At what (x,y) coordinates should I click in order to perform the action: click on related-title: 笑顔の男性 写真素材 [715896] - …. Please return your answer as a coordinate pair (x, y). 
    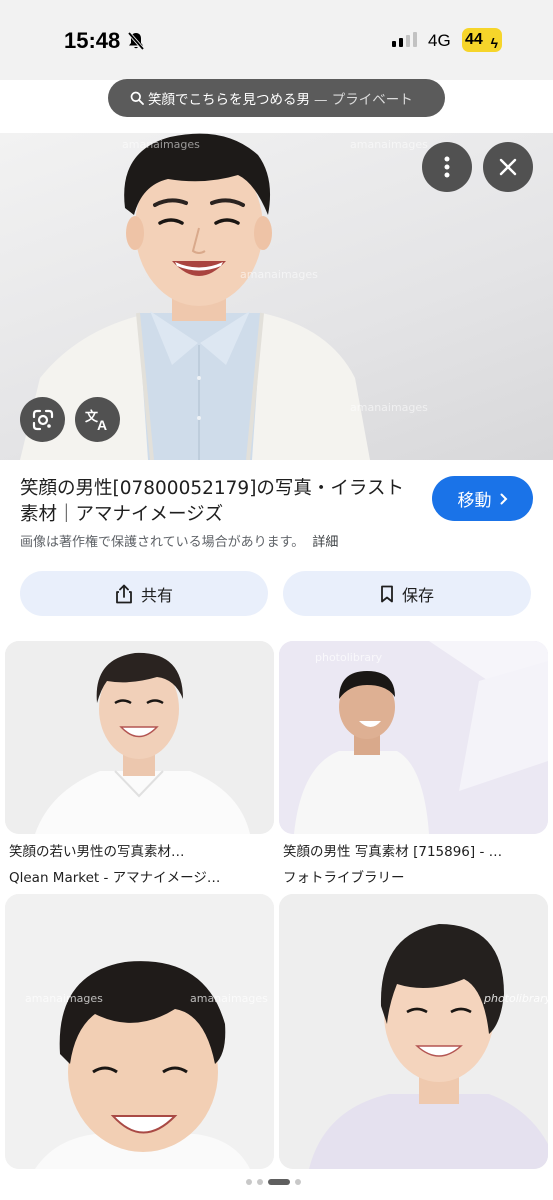
    Looking at the image, I should click on (393, 852).